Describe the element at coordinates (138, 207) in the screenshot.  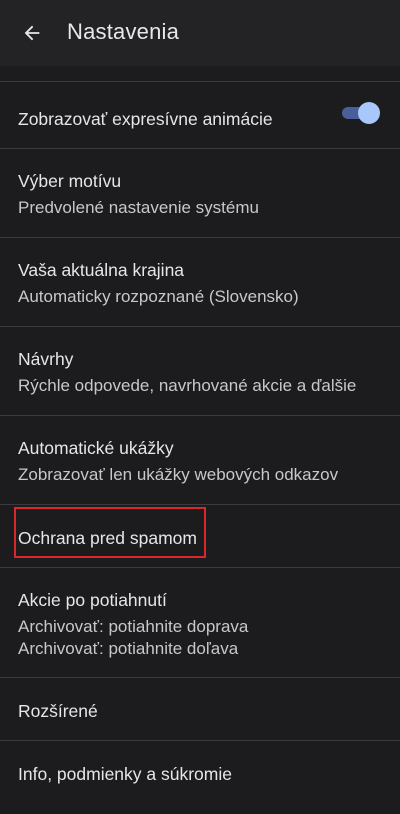
I see `setting-theme-subtitle: Predvolené nastavenie systému` at that location.